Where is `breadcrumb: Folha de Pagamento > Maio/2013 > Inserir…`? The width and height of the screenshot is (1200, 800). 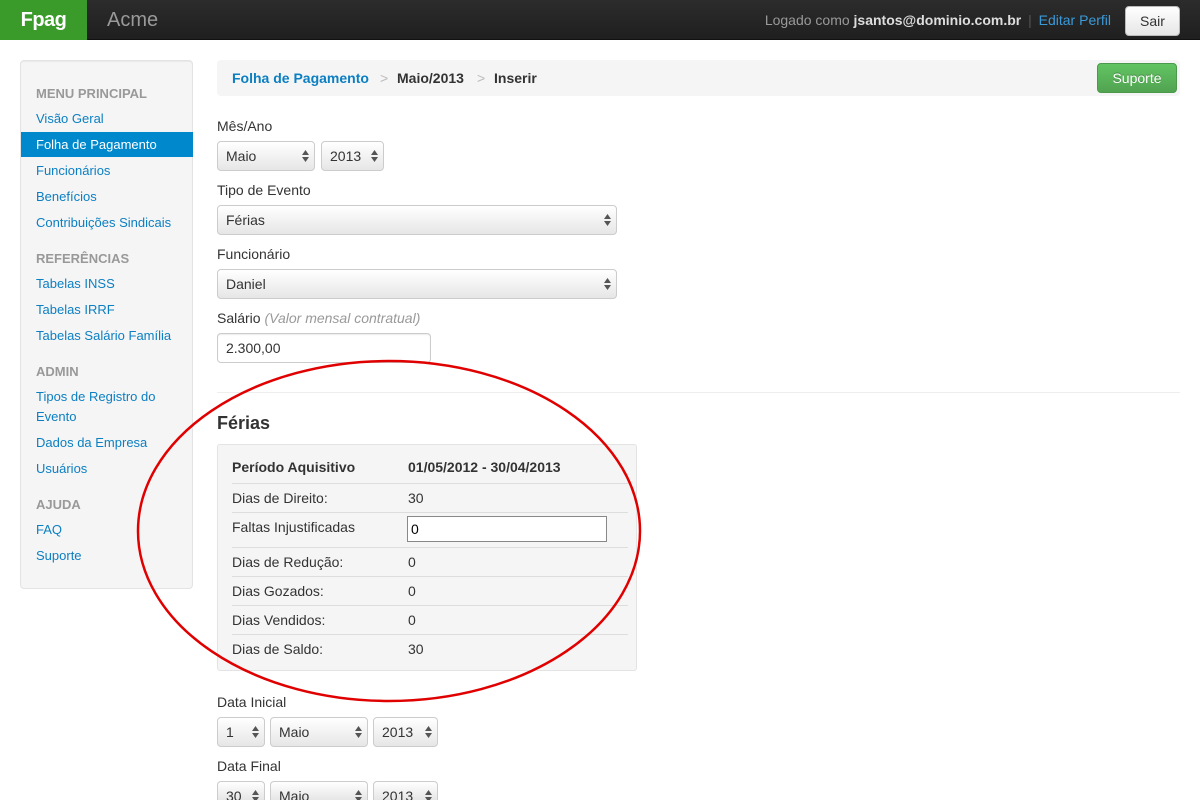
breadcrumb: Folha de Pagamento > Maio/2013 > Inserir… is located at coordinates (698, 78).